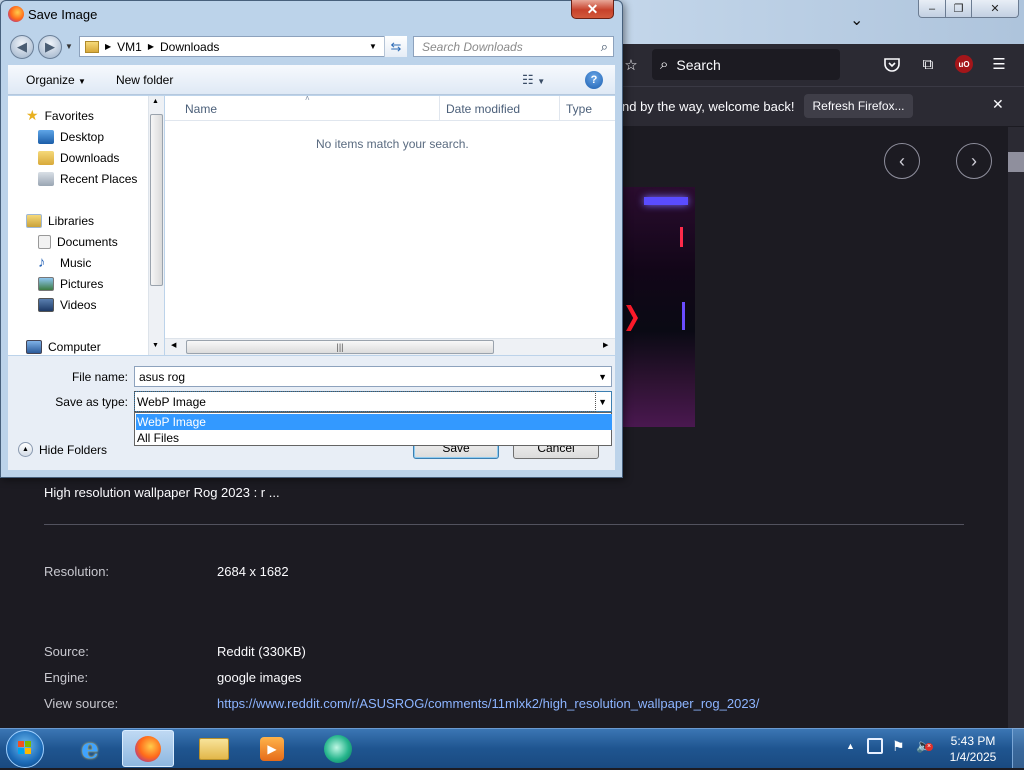  What do you see at coordinates (964, 64) in the screenshot?
I see `ublock-icon: uO` at bounding box center [964, 64].